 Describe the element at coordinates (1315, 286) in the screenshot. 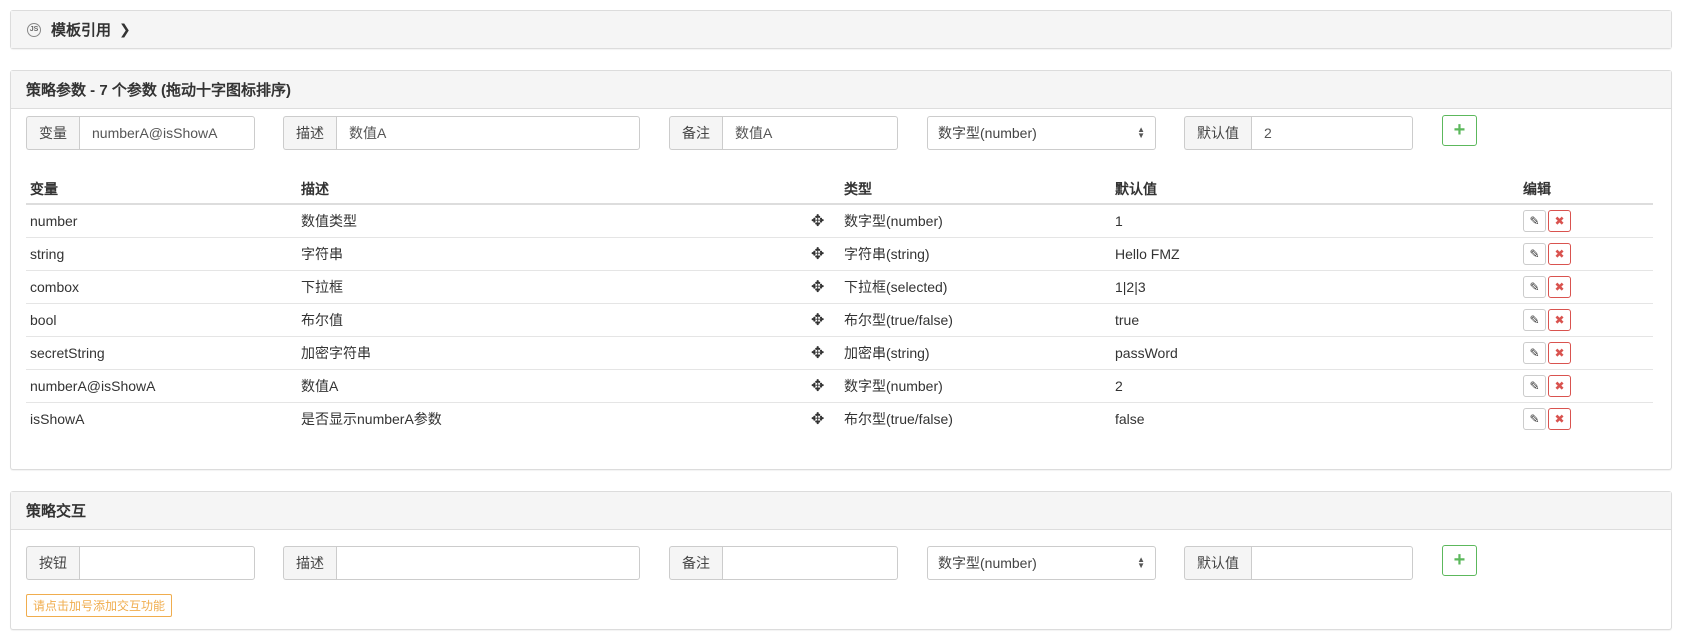

I see `row-default: 1|2|3` at that location.